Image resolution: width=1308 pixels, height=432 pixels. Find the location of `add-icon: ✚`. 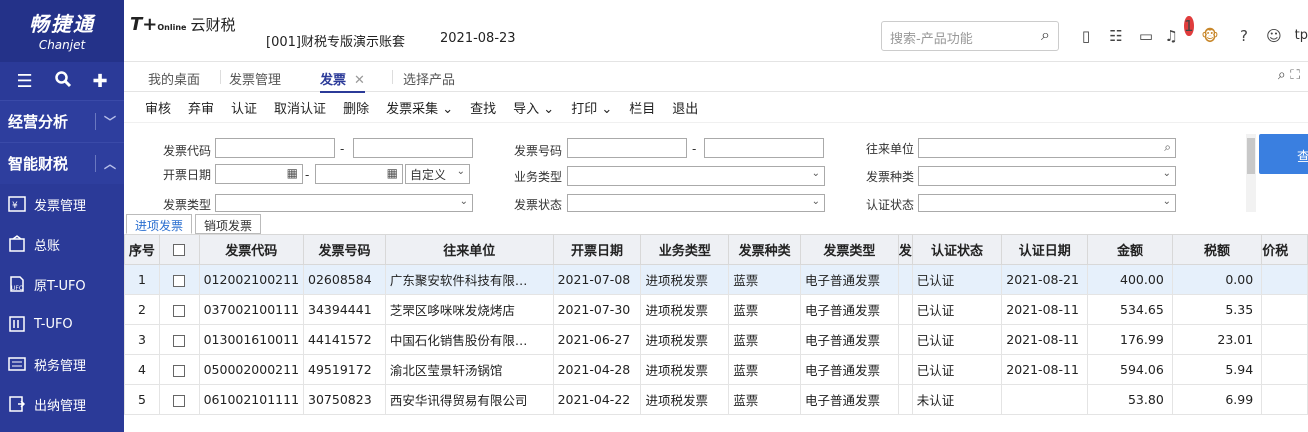

add-icon: ✚ is located at coordinates (99, 81).